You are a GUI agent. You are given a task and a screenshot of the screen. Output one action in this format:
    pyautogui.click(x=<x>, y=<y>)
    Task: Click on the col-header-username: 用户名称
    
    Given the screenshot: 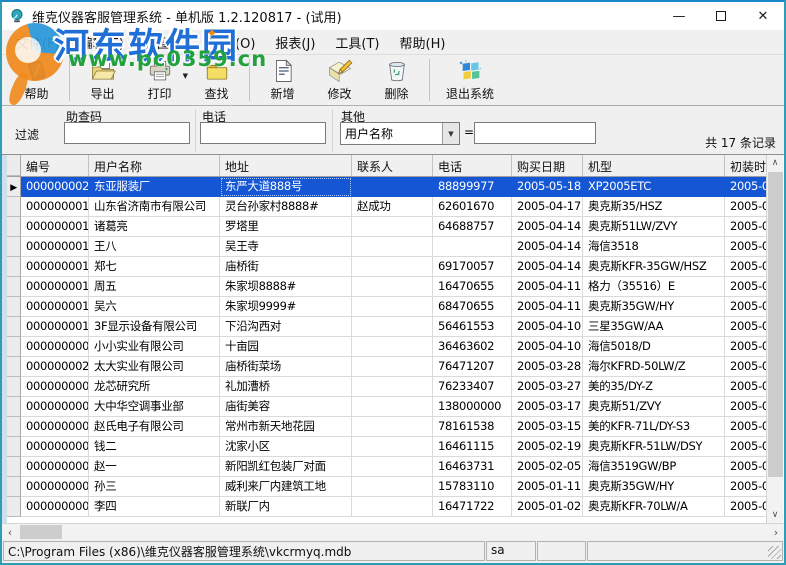 What is the action you would take?
    pyautogui.click(x=154, y=165)
    